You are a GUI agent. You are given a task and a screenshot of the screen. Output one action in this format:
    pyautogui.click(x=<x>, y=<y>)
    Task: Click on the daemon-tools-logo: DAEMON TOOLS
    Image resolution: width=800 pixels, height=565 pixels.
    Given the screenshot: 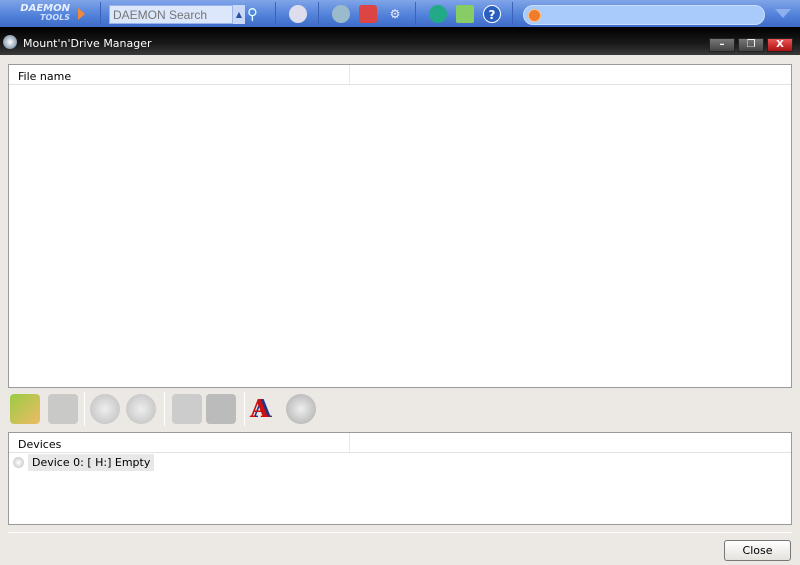 What is the action you would take?
    pyautogui.click(x=42, y=13)
    